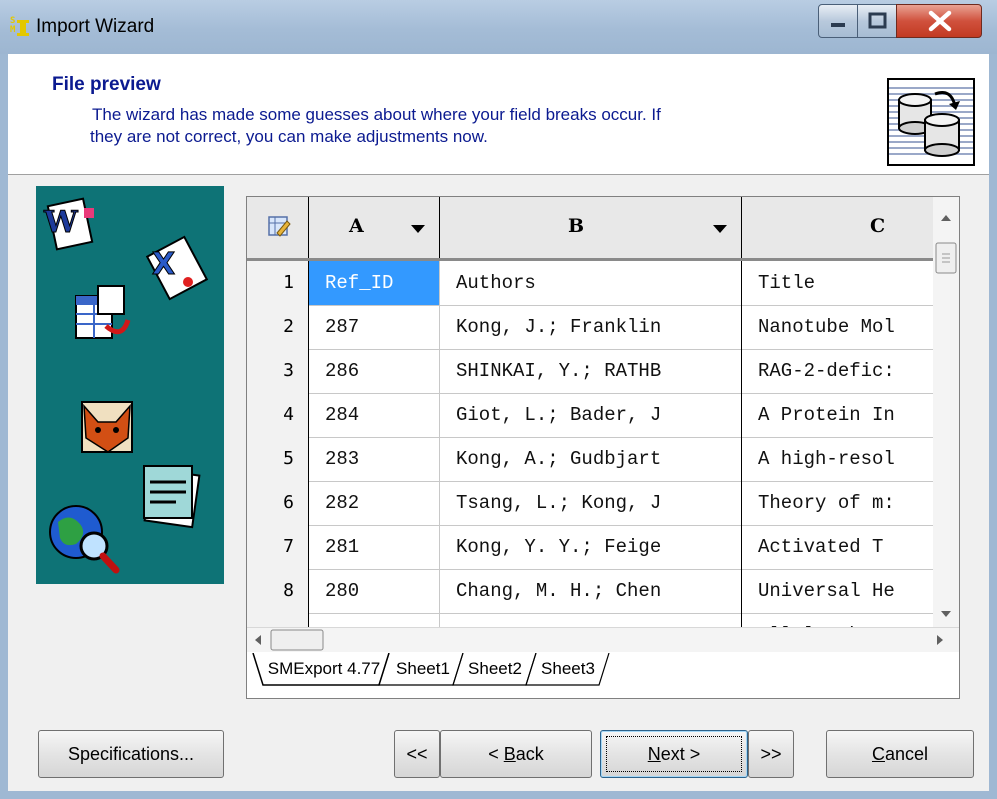  What do you see at coordinates (844, 591) in the screenshot?
I see `cell-c: Universal He` at bounding box center [844, 591].